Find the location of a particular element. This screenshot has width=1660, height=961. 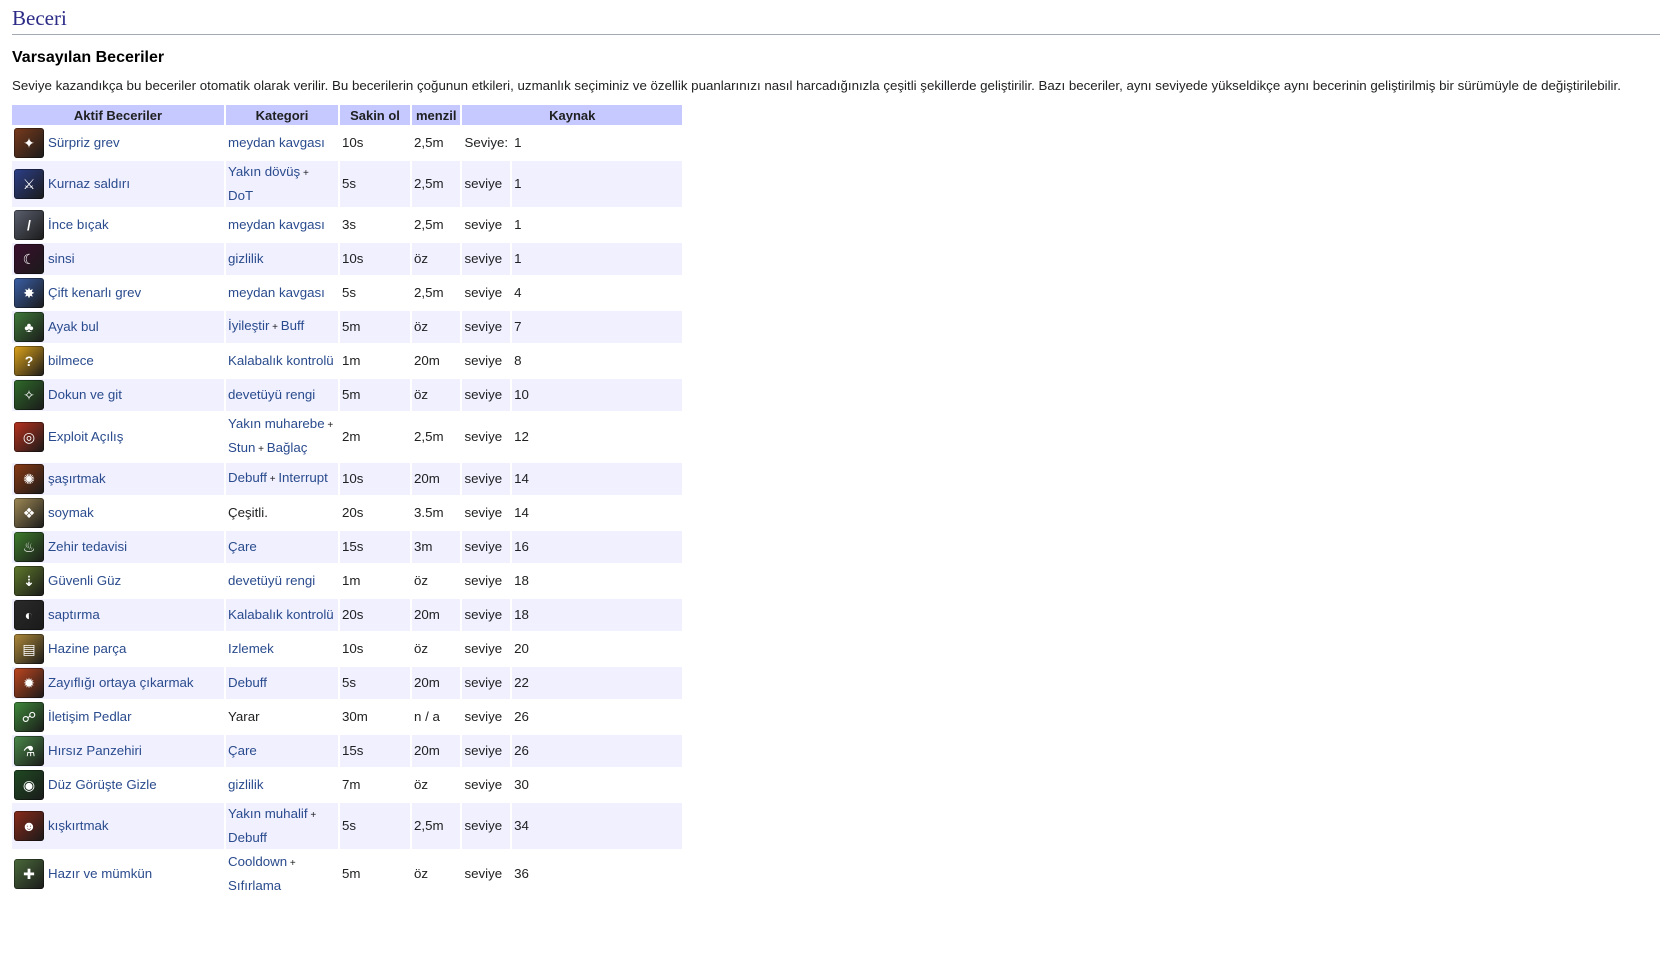

header-cooldown: Sakin ol is located at coordinates (375, 115).